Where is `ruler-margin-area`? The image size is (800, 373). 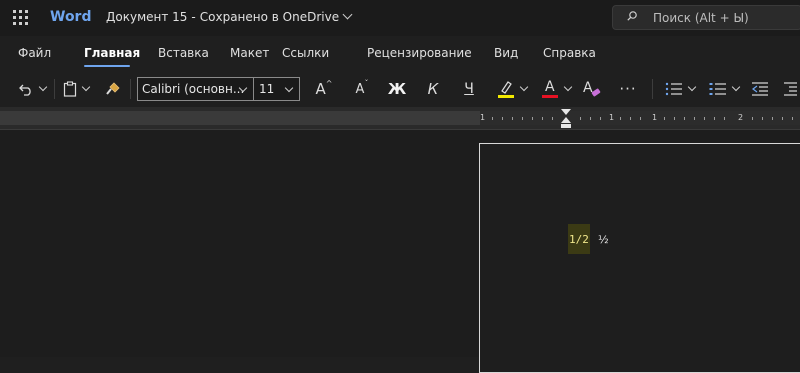 ruler-margin-area is located at coordinates (240, 118).